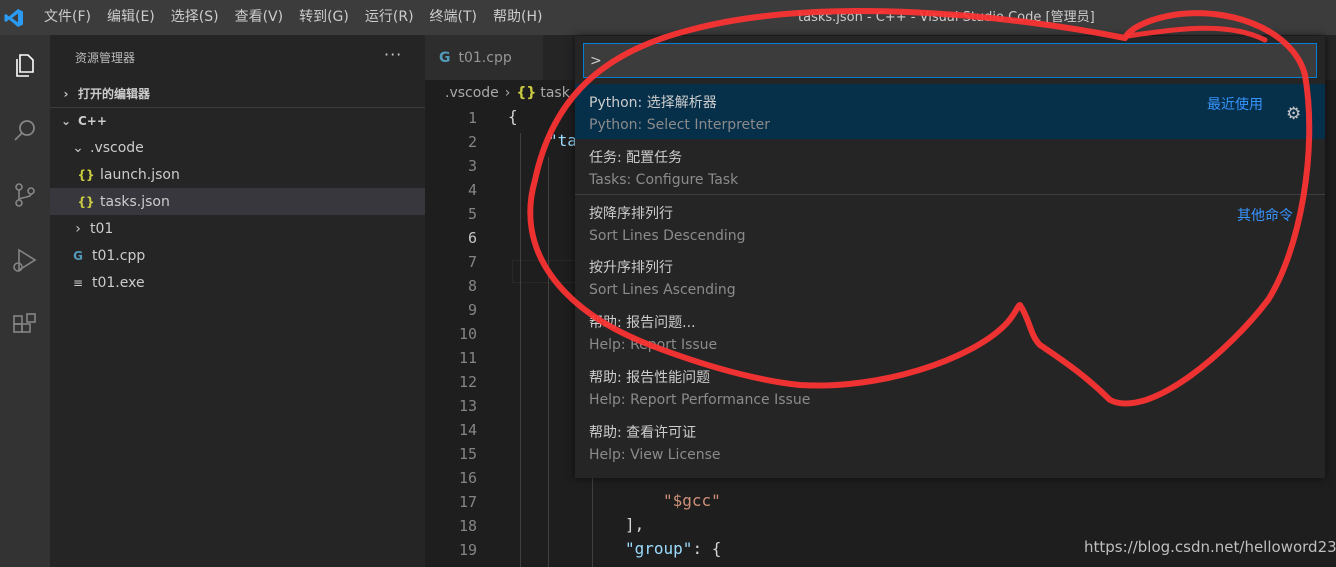  Describe the element at coordinates (472, 238) in the screenshot. I see `line-number: 6` at that location.